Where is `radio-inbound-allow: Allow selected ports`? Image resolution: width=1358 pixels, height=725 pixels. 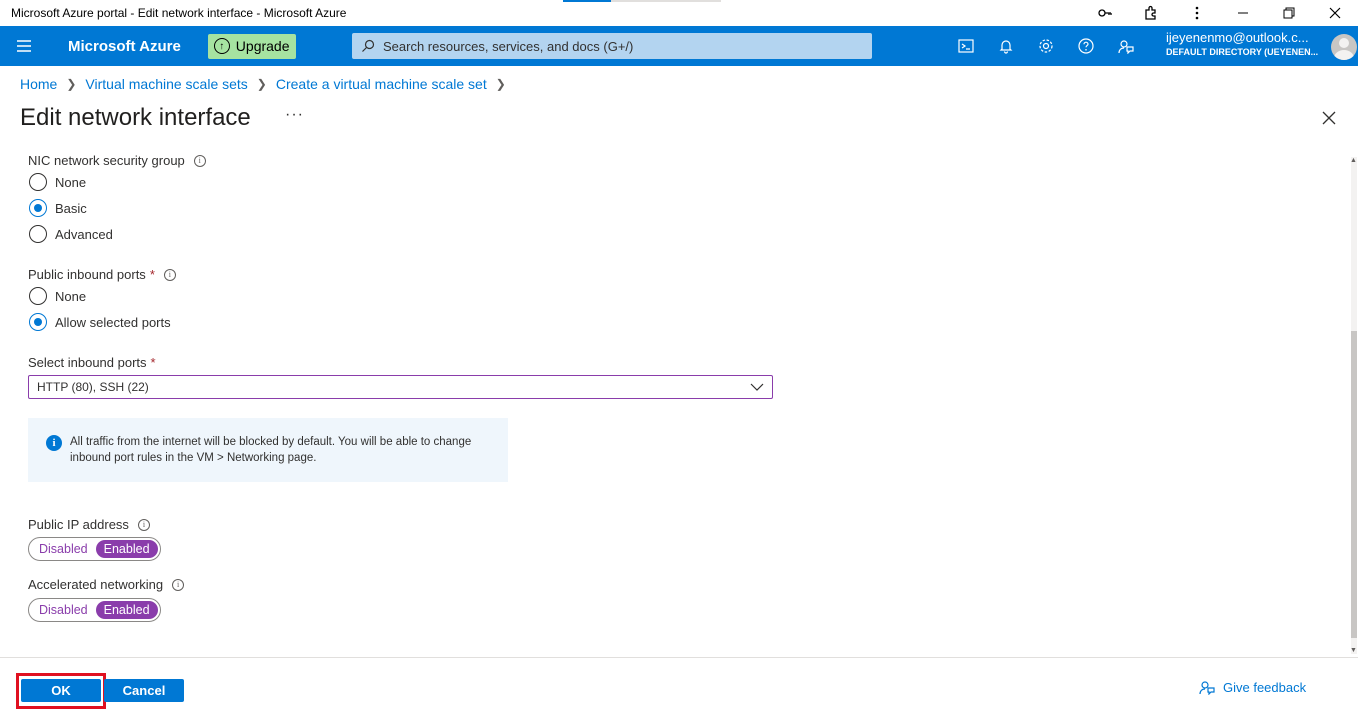
radio-inbound-allow: Allow selected ports is located at coordinates (100, 322).